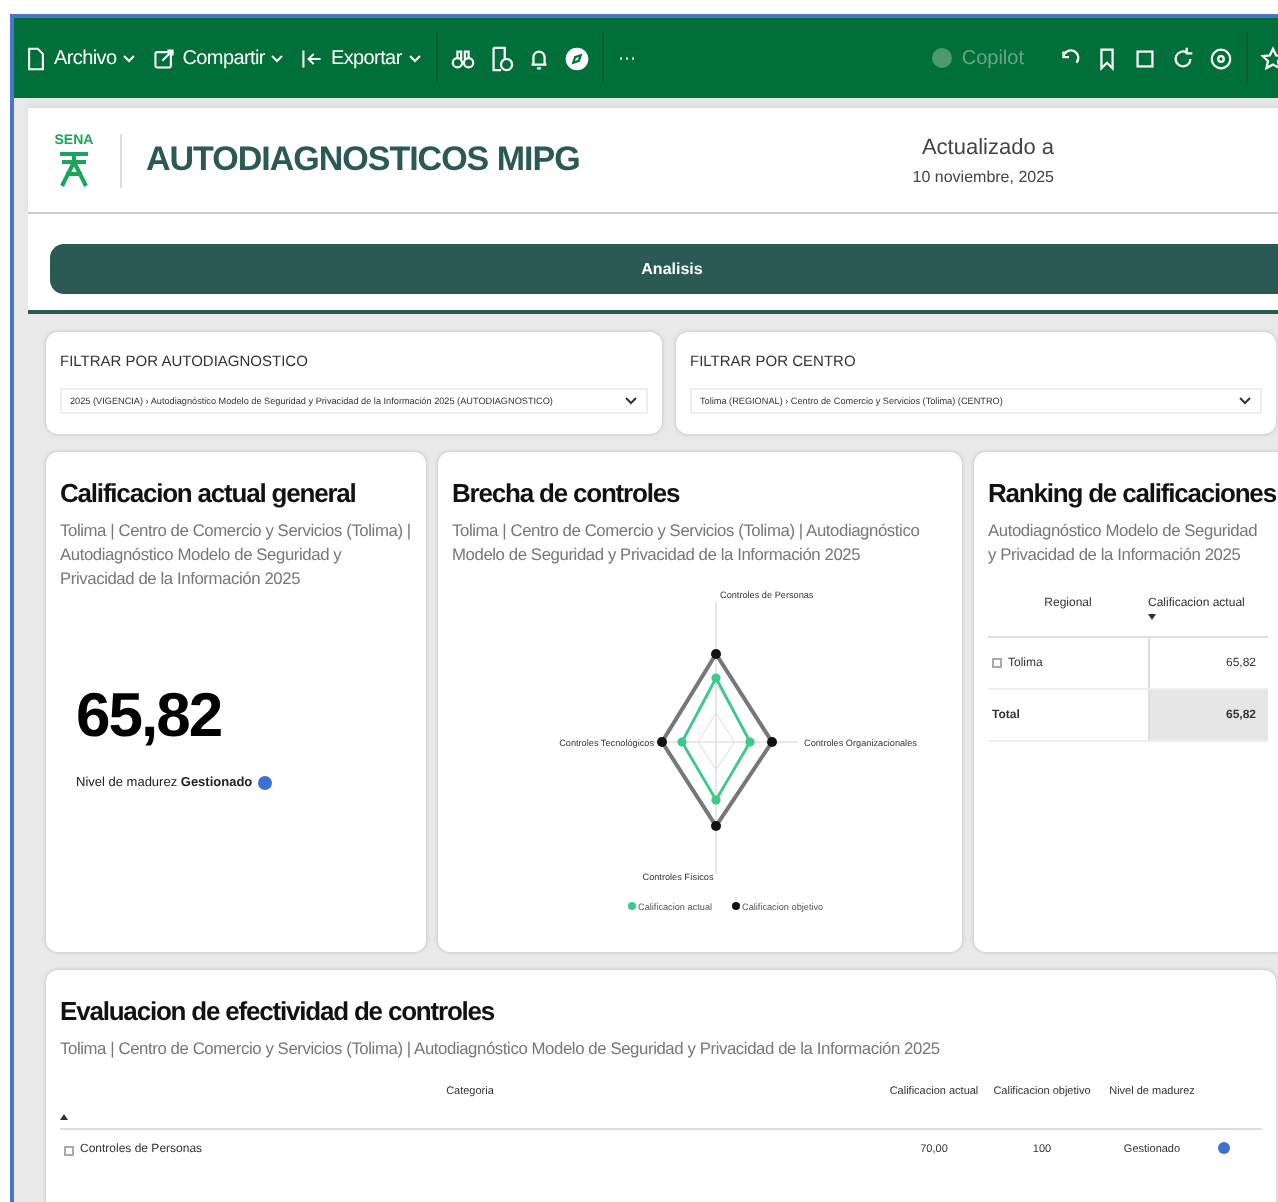 Image resolution: width=1278 pixels, height=1202 pixels. Describe the element at coordinates (1132, 493) in the screenshot. I see `card-title: Ranking de calificaciones` at that location.